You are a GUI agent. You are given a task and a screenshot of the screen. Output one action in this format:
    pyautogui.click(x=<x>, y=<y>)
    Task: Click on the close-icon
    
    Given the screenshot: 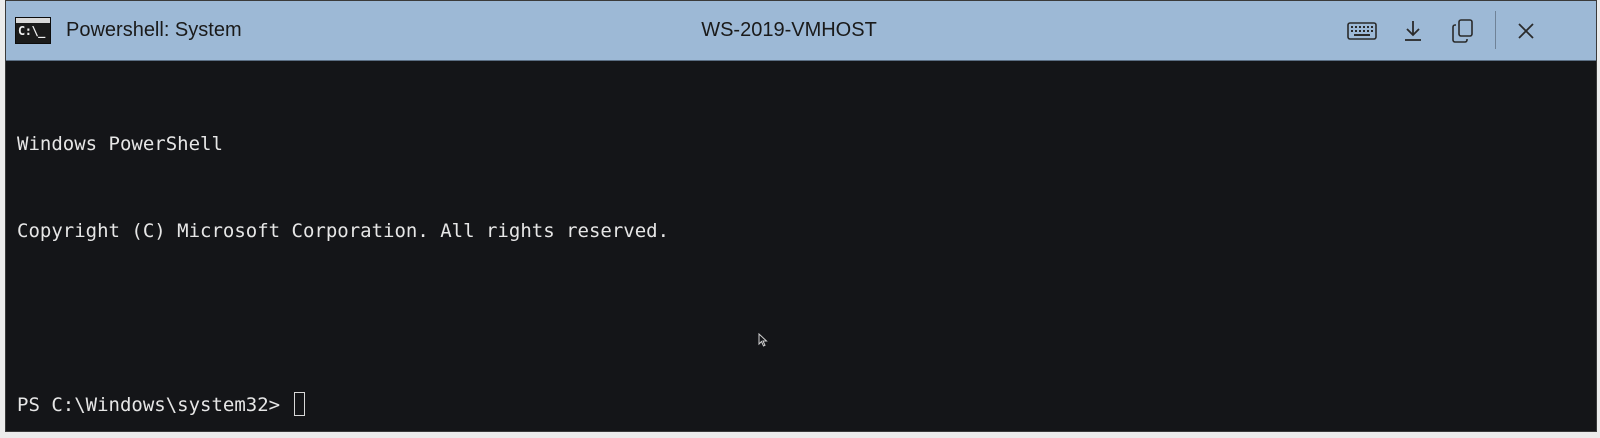 What is the action you would take?
    pyautogui.click(x=1526, y=31)
    